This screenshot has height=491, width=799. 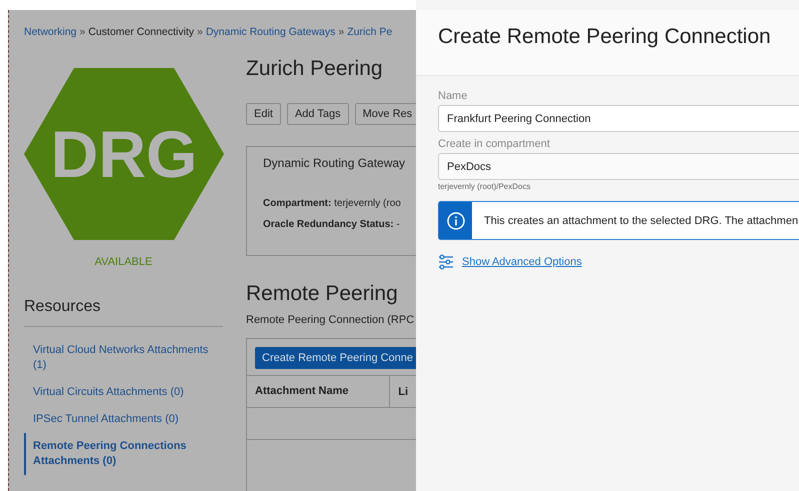 What do you see at coordinates (331, 224) in the screenshot?
I see `info-field: Oracle Redundancy Status: -` at bounding box center [331, 224].